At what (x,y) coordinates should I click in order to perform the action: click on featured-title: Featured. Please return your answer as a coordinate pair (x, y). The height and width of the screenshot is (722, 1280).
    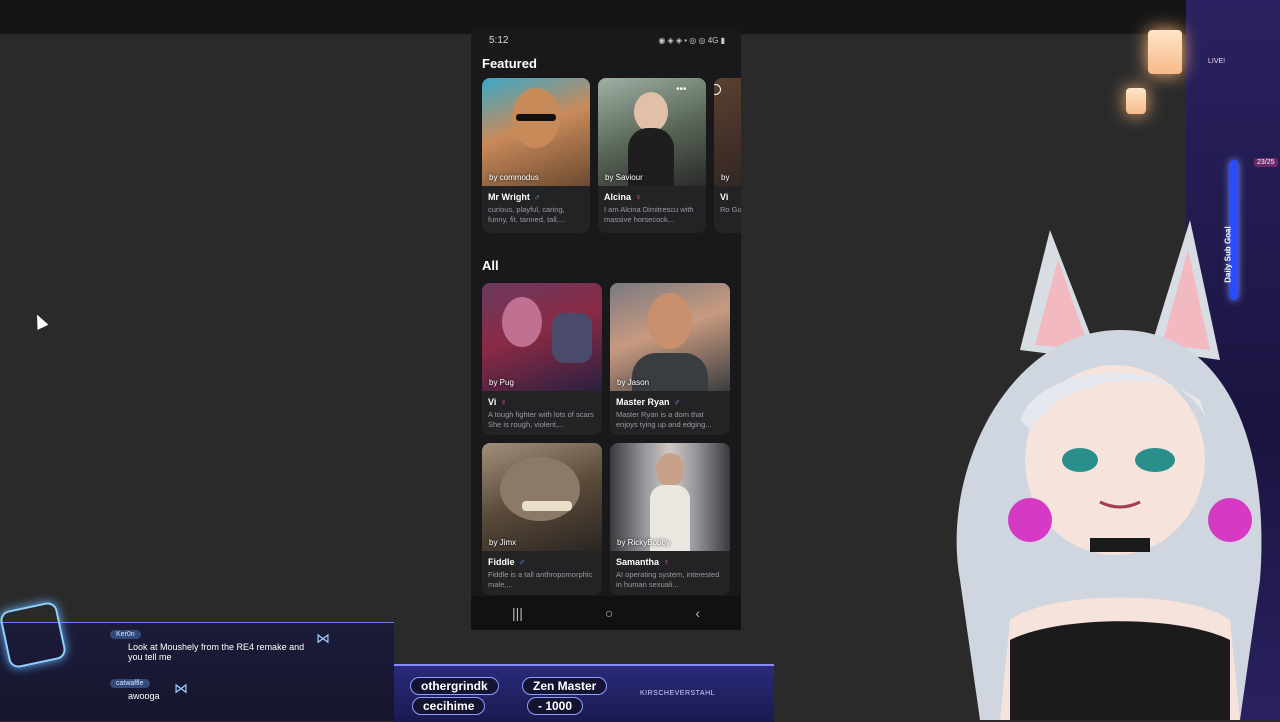
    Looking at the image, I should click on (509, 63).